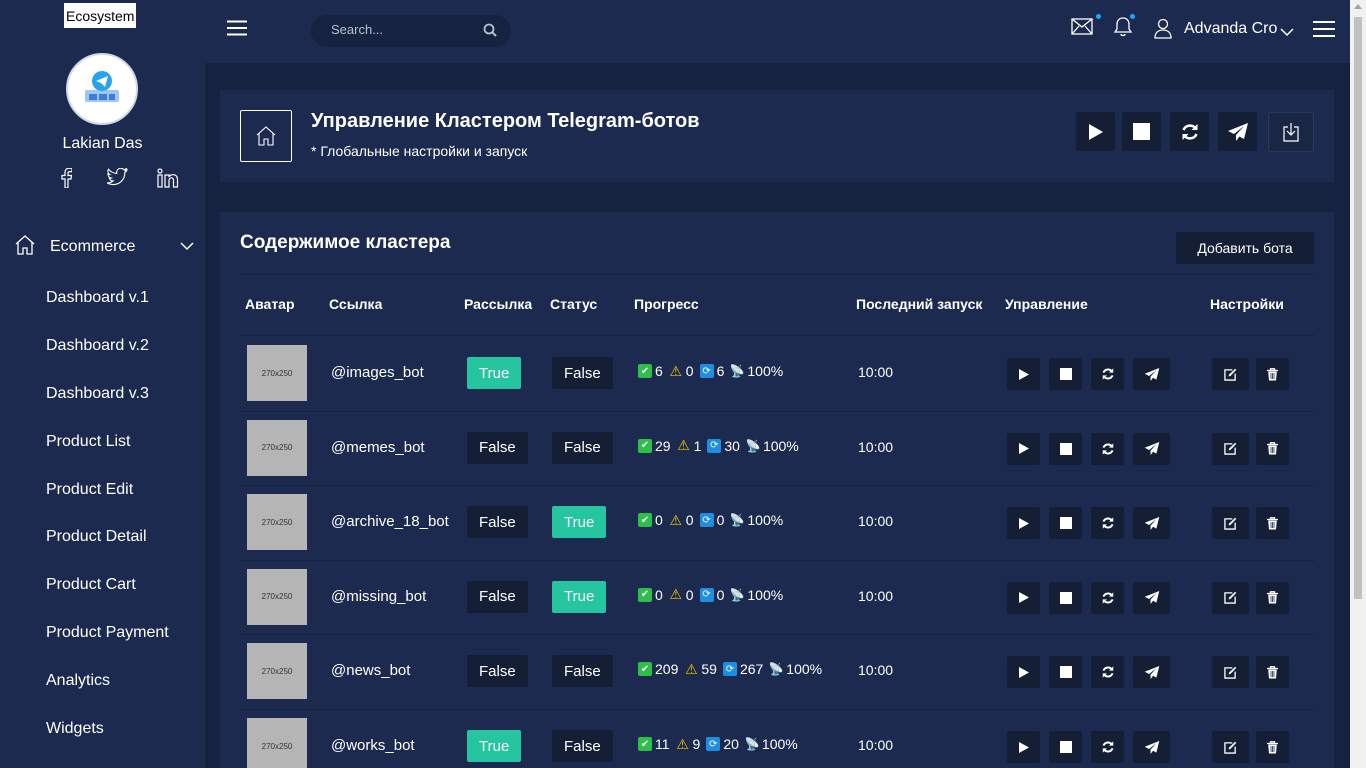 The width and height of the screenshot is (1366, 768). Describe the element at coordinates (1230, 29) in the screenshot. I see `user-menu-name: Advanda Cro` at that location.